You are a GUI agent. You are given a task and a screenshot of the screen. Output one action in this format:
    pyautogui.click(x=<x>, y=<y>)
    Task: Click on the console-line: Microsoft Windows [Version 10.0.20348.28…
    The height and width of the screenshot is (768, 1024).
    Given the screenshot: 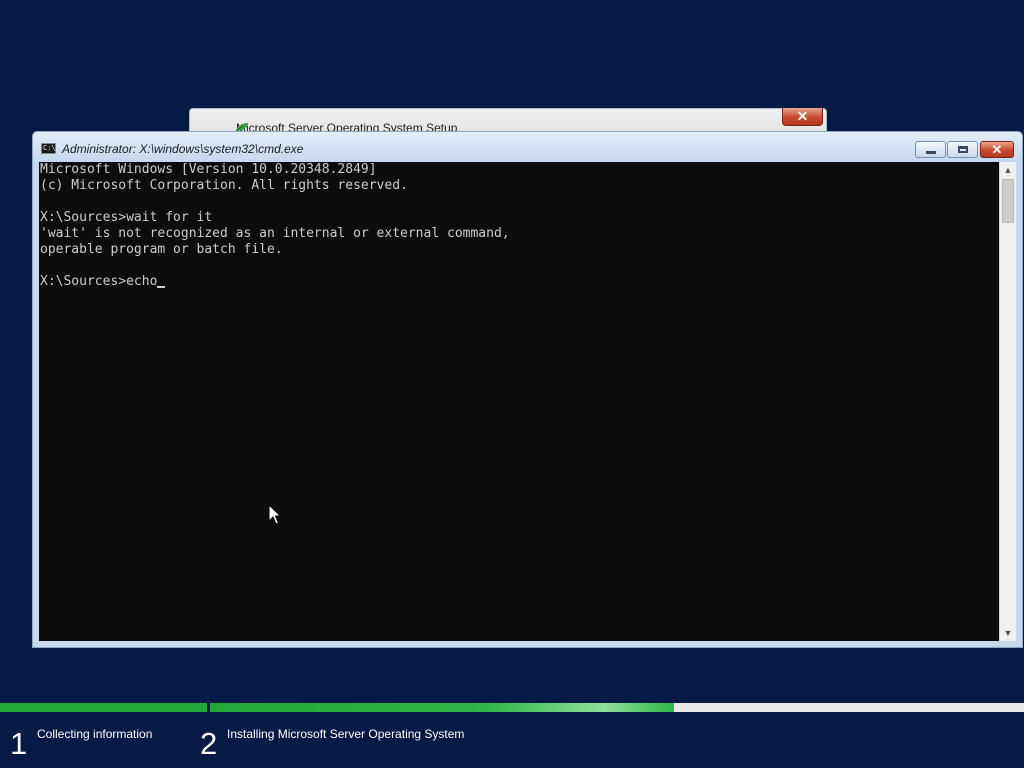 What is the action you would take?
    pyautogui.click(x=208, y=169)
    